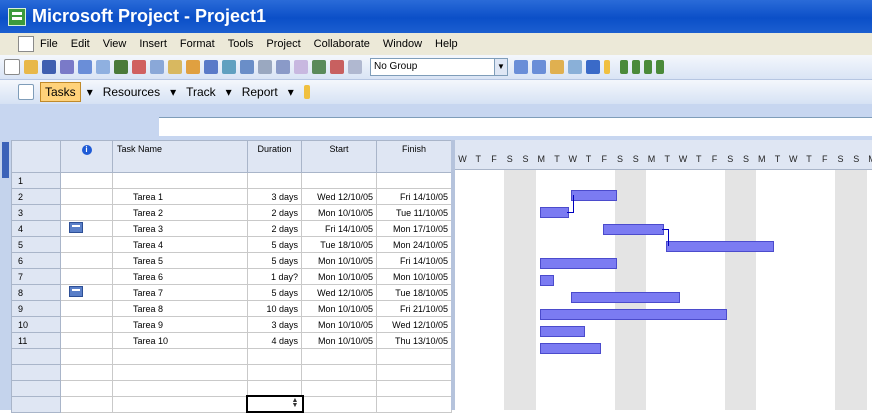  I want to click on duration-cell: 4 days, so click(275, 341).